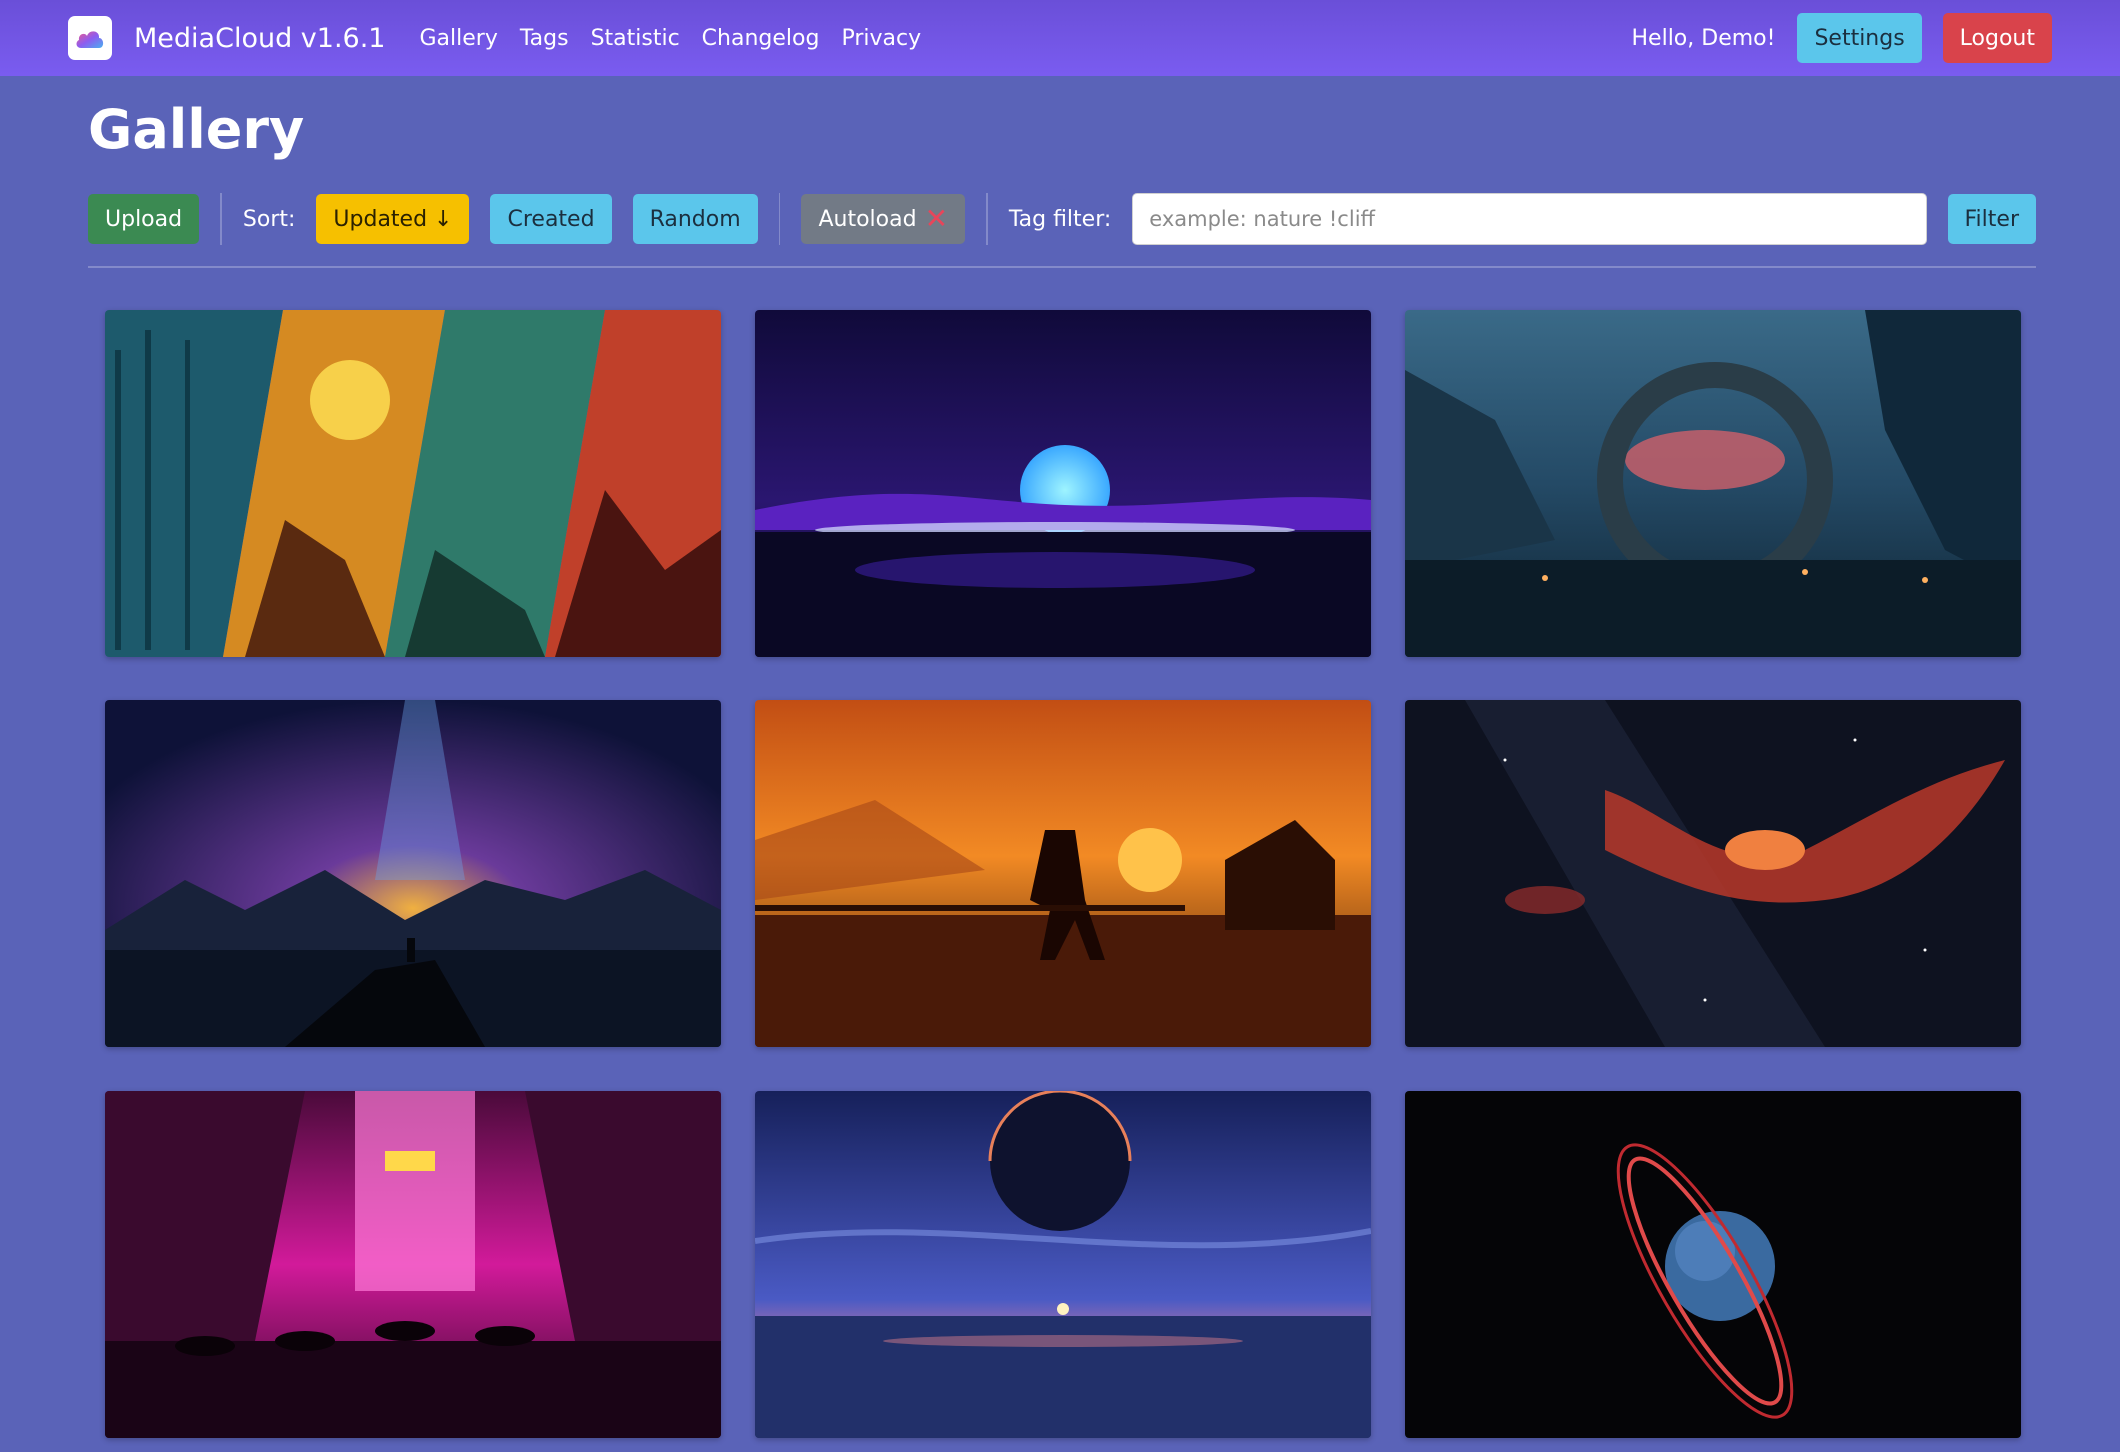 Image resolution: width=2120 pixels, height=1452 pixels. What do you see at coordinates (1063, 873) in the screenshot?
I see `gallery-thumbnail-cowboy-sunset-ranch` at bounding box center [1063, 873].